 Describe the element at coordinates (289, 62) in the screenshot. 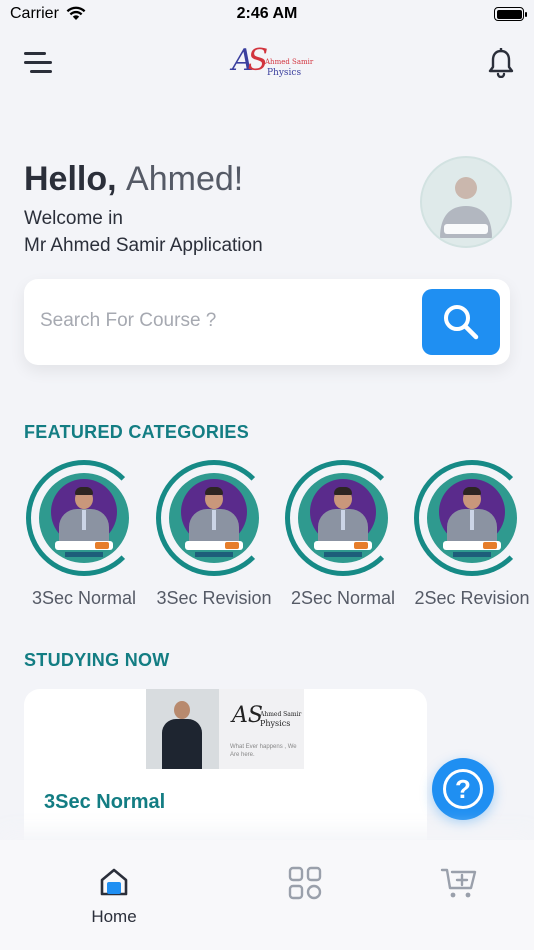

I see `logo-text-name: Ahmed Samir` at that location.